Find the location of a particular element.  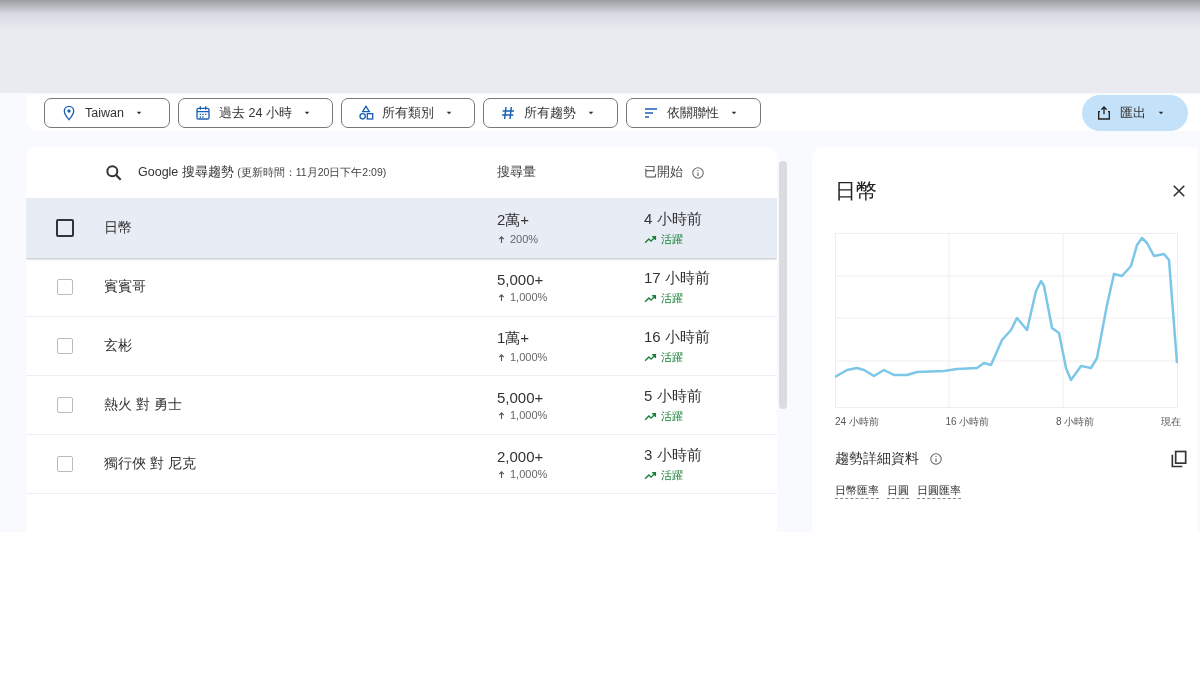

shapes-icon is located at coordinates (366, 113).